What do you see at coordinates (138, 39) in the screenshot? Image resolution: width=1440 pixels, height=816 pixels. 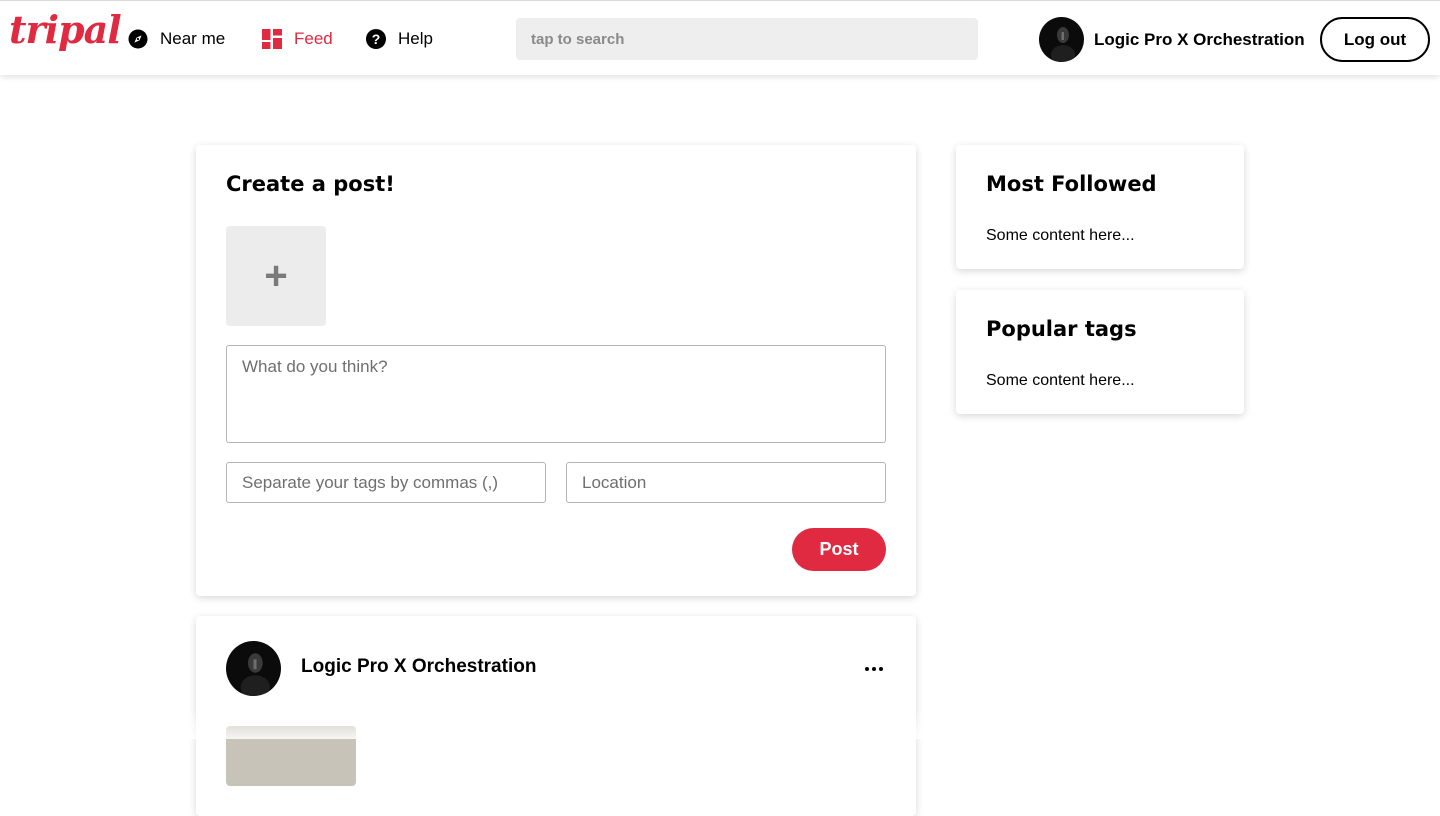 I see `compass-icon` at bounding box center [138, 39].